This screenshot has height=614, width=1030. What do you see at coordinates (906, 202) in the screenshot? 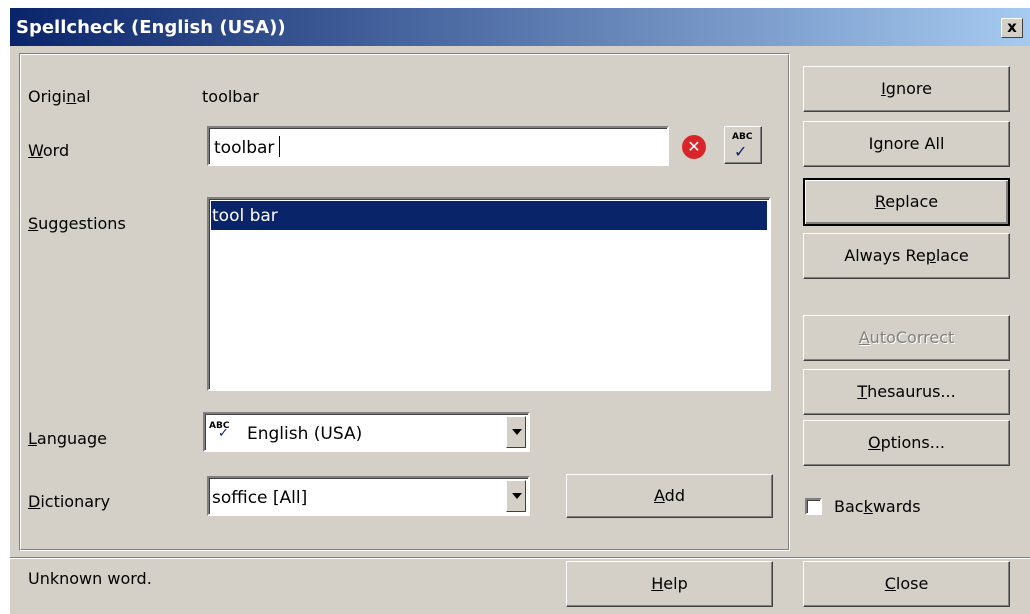
I see `replace-button: Replace` at bounding box center [906, 202].